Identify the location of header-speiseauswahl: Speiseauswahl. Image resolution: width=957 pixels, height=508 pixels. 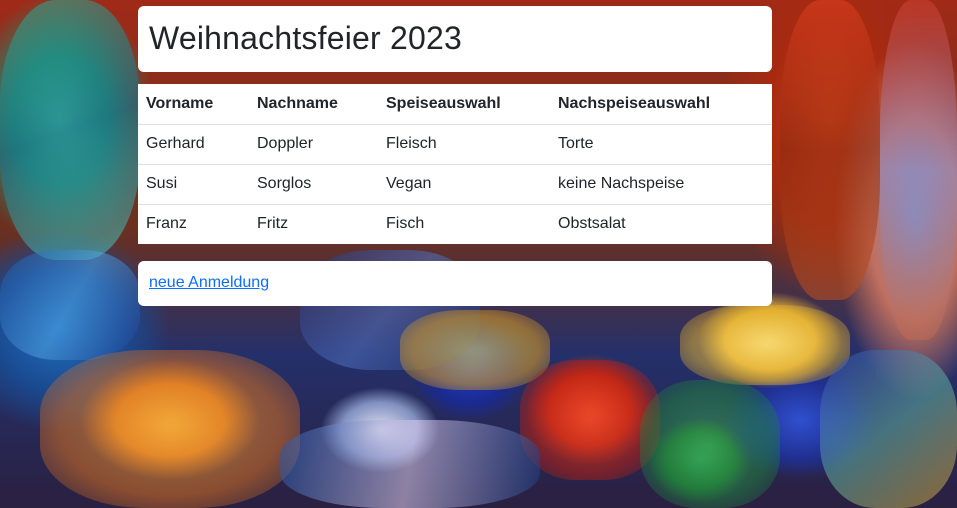
(464, 104).